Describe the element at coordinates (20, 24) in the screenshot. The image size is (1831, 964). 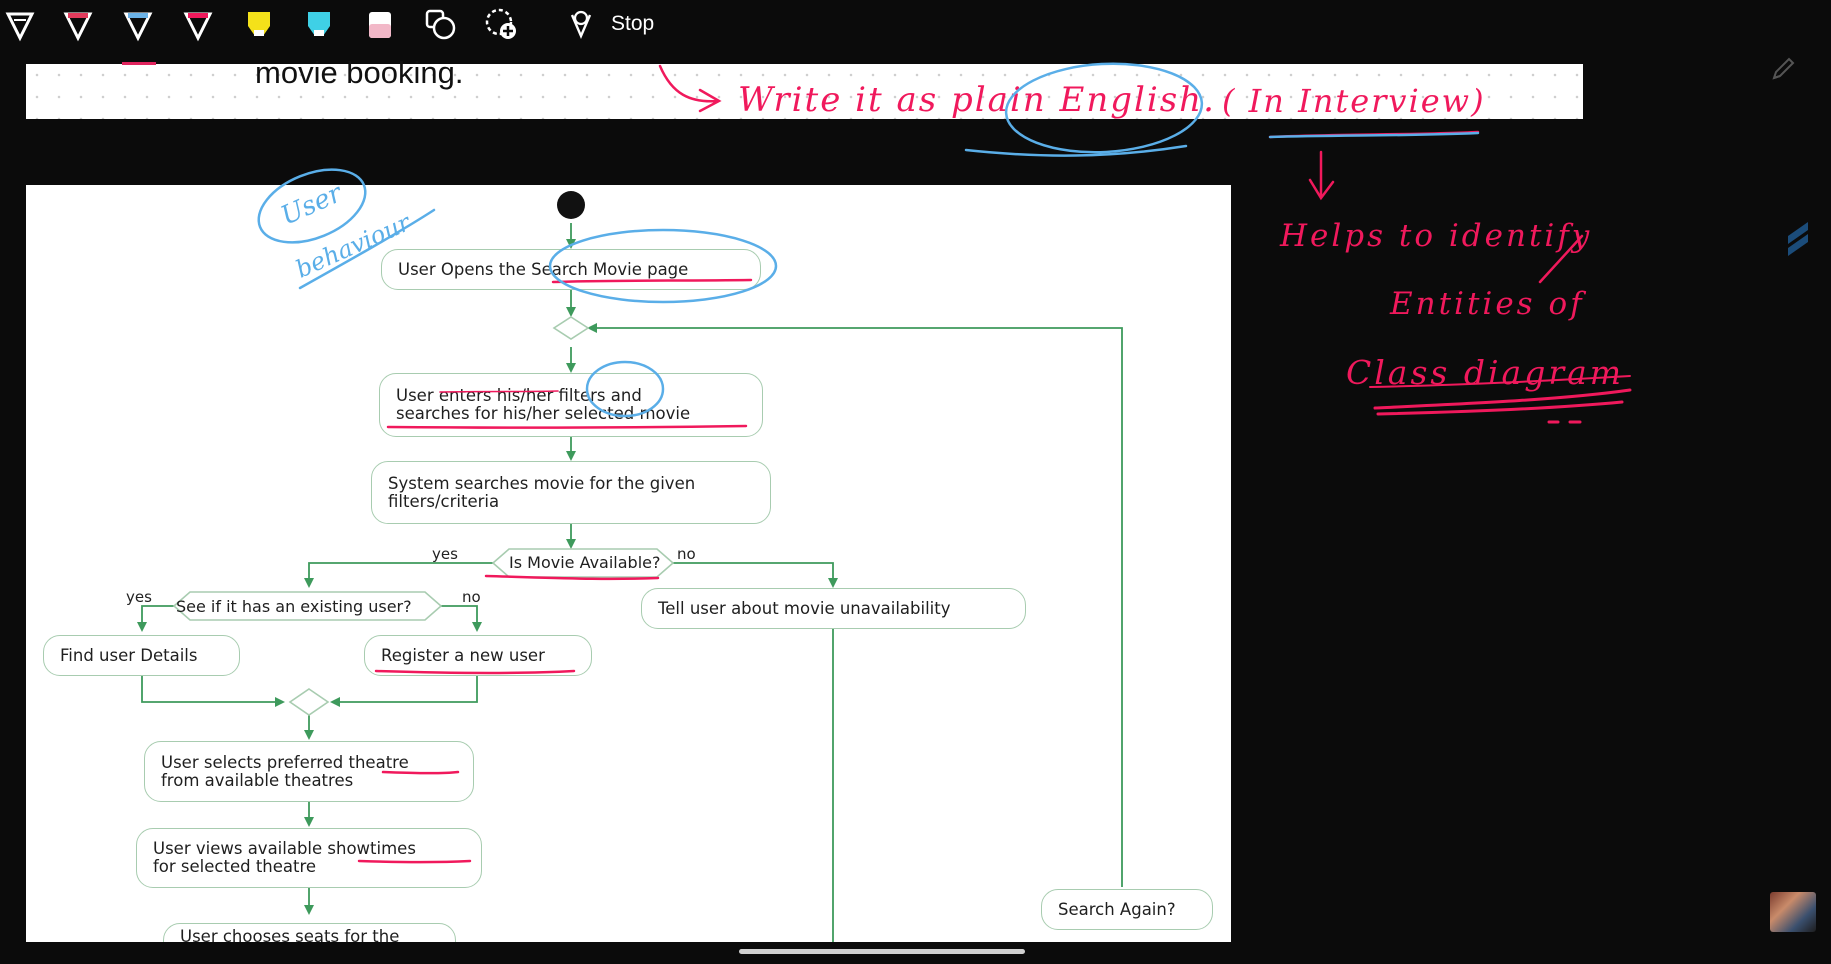
I see `pen-white-icon` at that location.